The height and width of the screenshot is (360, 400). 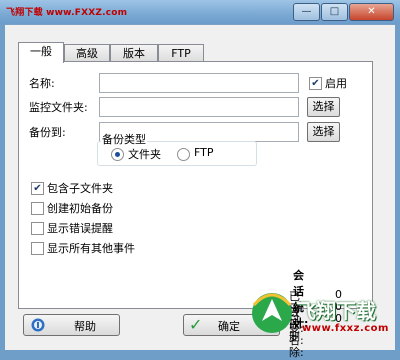 What do you see at coordinates (371, 12) in the screenshot?
I see `close-button: ✕` at bounding box center [371, 12].